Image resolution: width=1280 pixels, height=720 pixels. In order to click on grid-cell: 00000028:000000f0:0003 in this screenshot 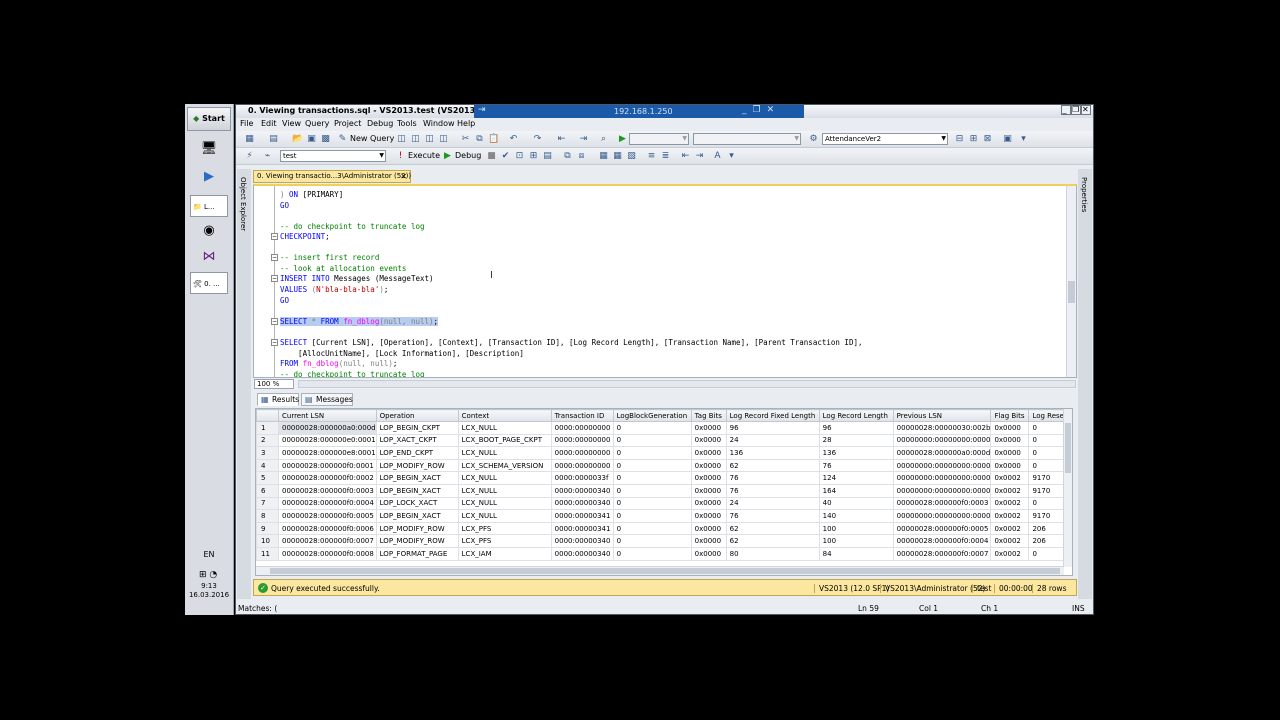, I will do `click(942, 503)`.